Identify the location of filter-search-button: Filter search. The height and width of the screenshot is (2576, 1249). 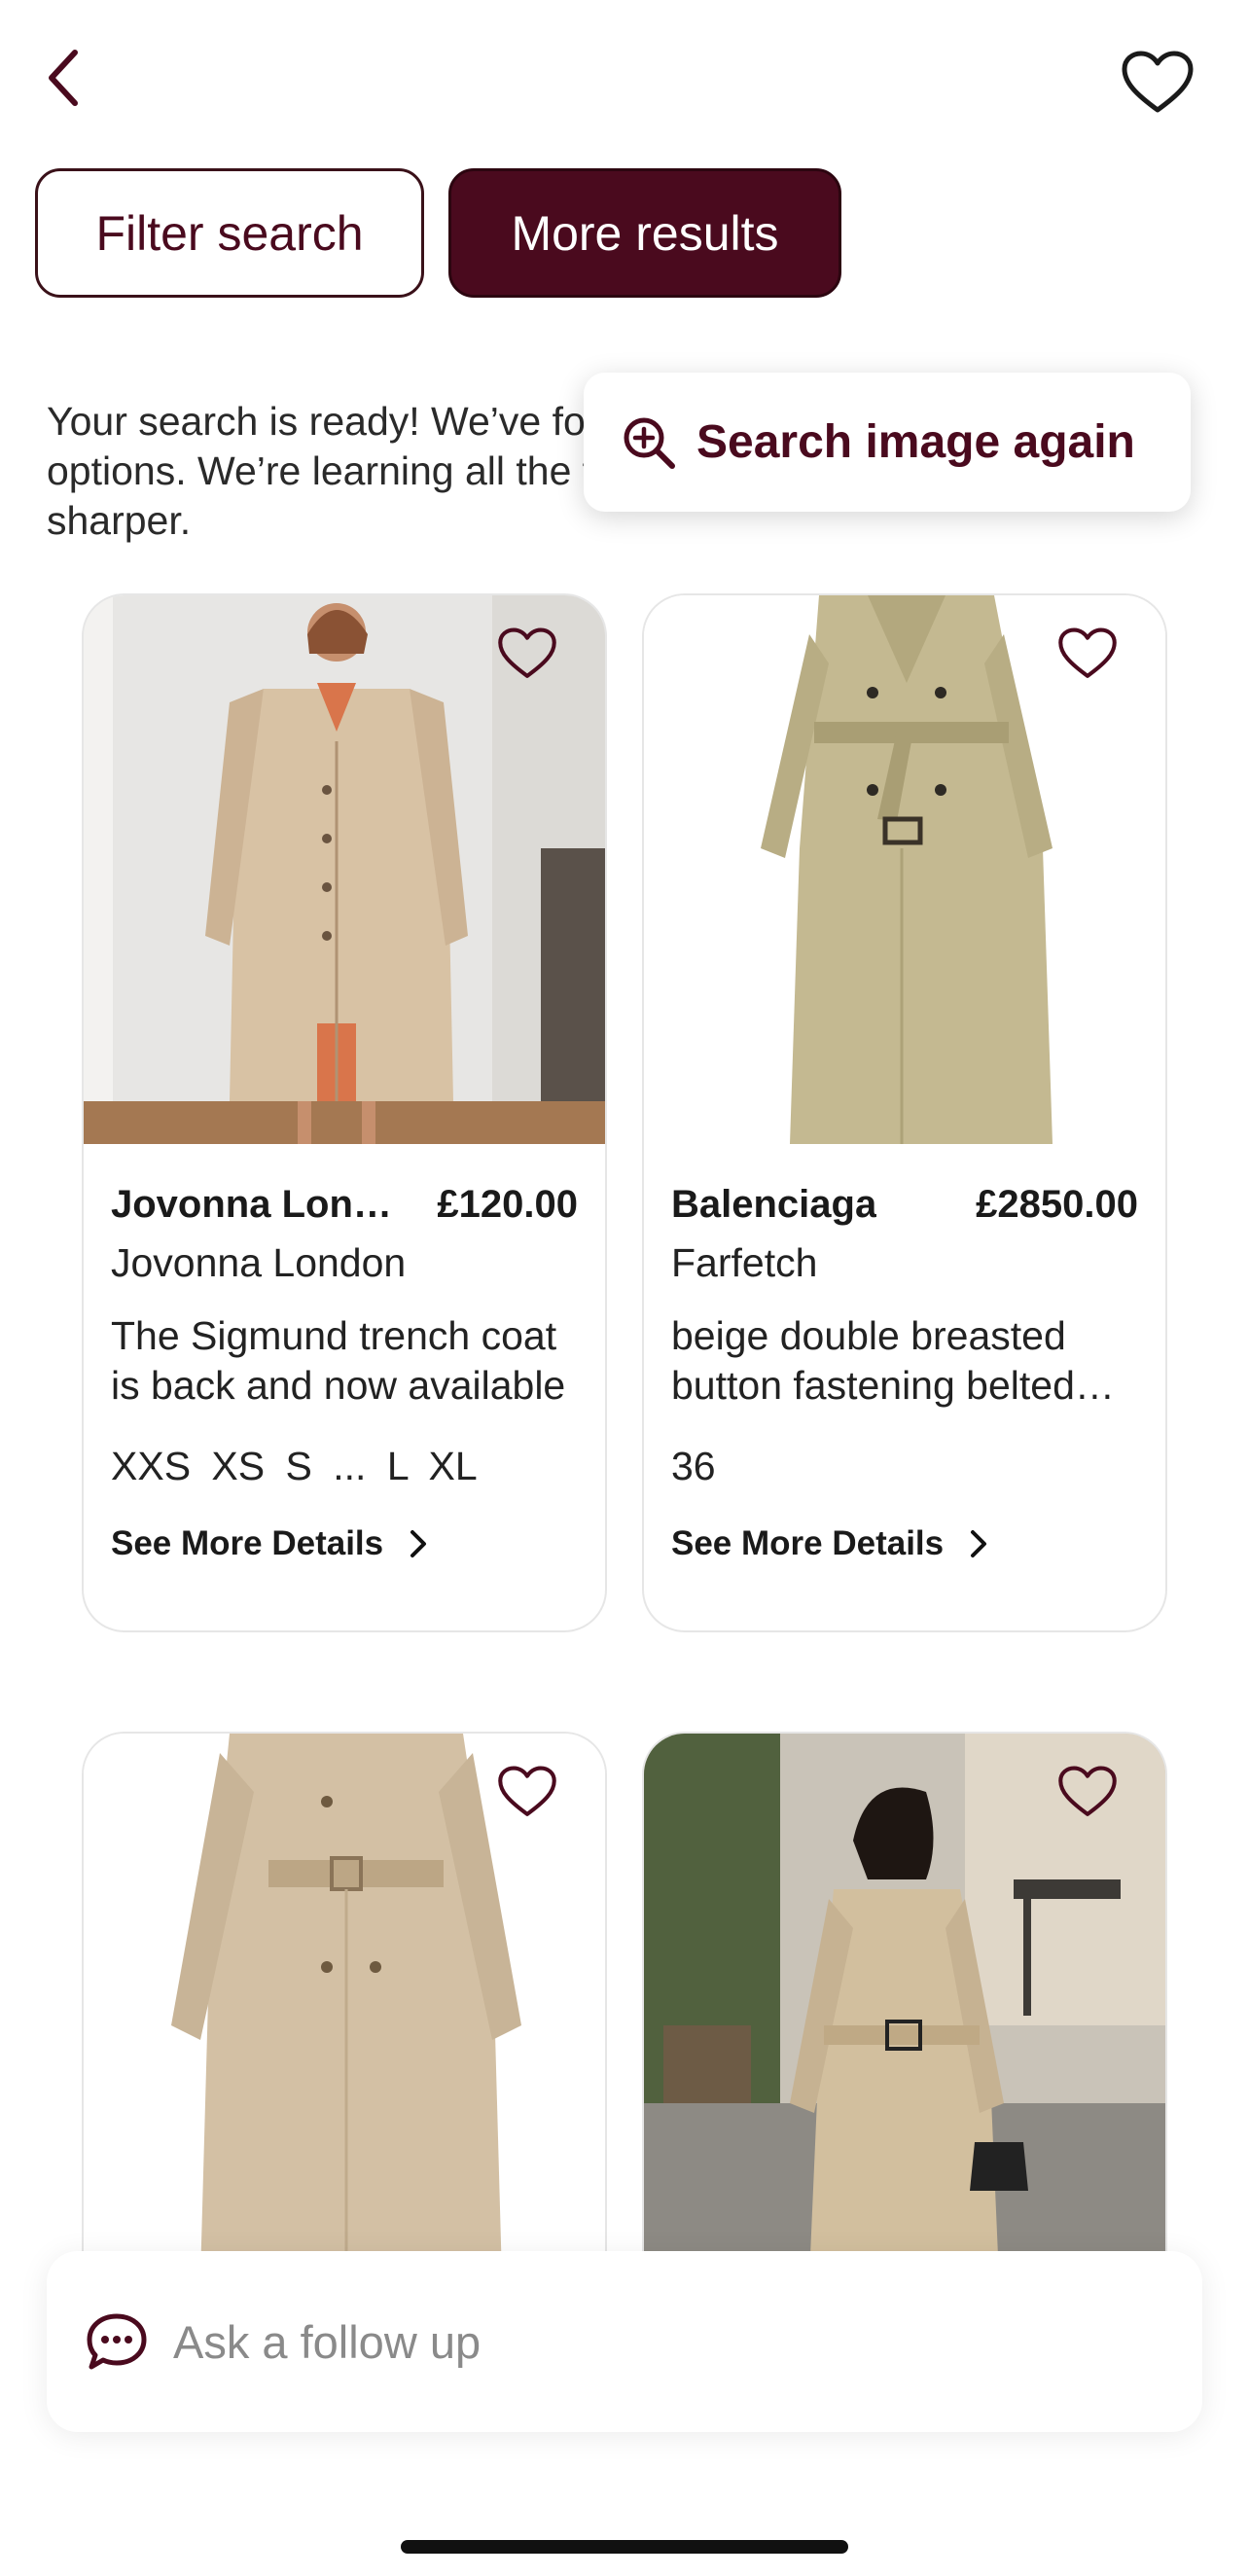
(230, 233).